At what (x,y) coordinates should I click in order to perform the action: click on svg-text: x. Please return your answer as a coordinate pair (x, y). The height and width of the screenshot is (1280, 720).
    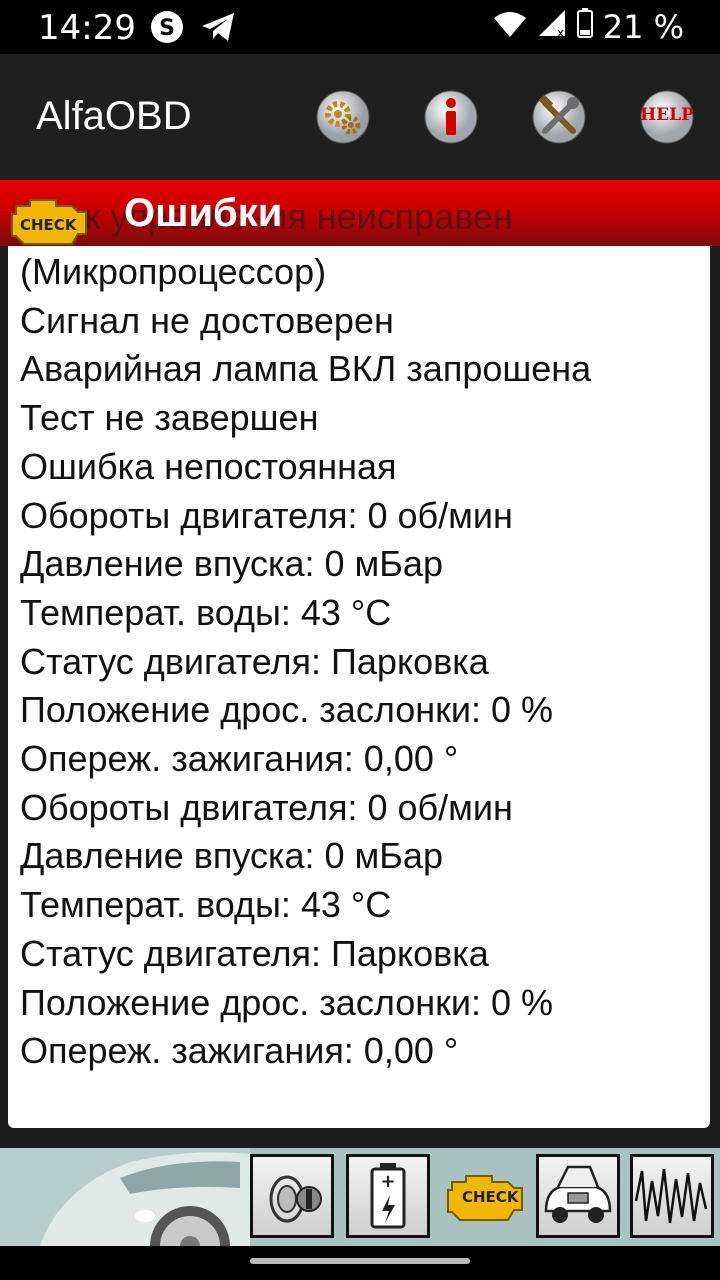
    Looking at the image, I should click on (560, 32).